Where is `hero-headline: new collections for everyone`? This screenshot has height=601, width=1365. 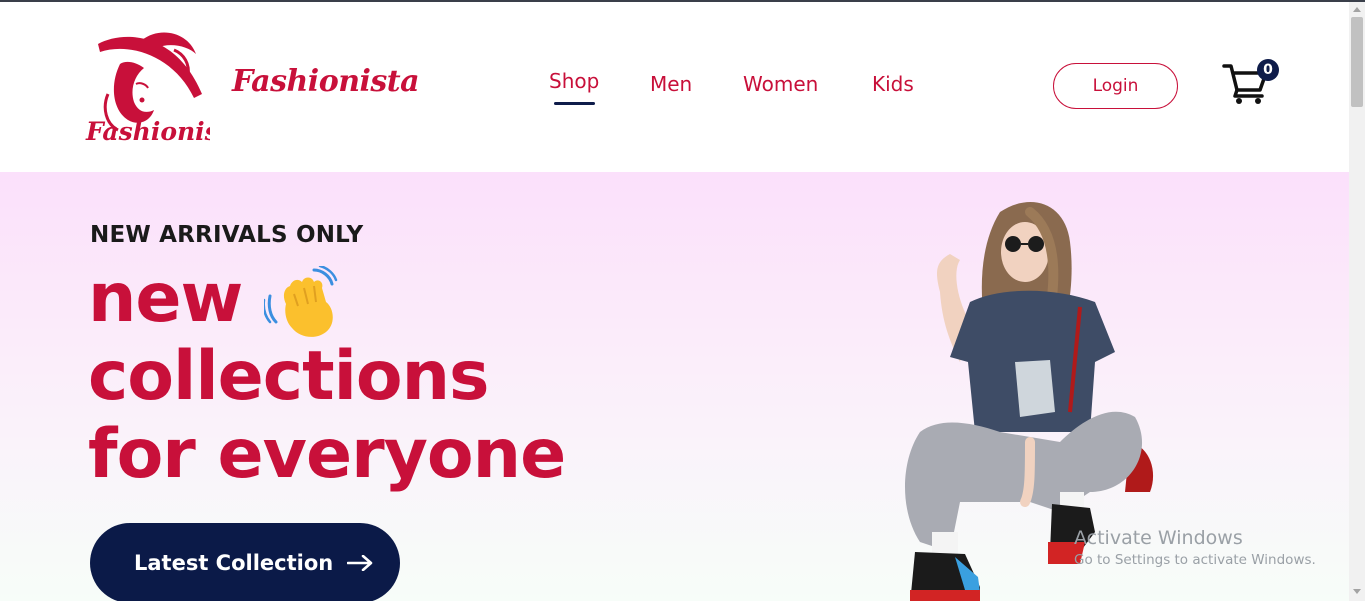
hero-headline: new collections for everyone is located at coordinates (327, 377).